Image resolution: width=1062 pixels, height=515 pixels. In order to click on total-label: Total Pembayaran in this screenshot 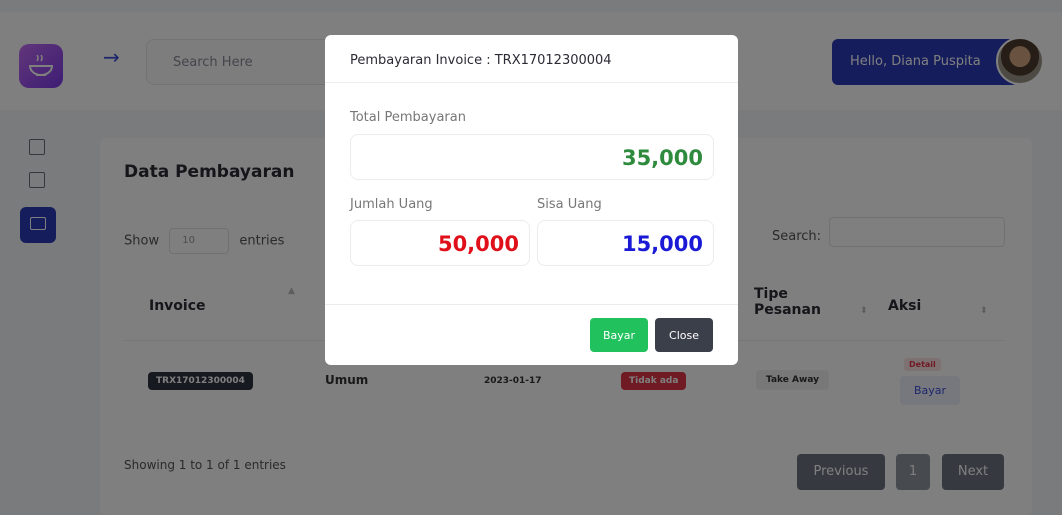, I will do `click(408, 117)`.